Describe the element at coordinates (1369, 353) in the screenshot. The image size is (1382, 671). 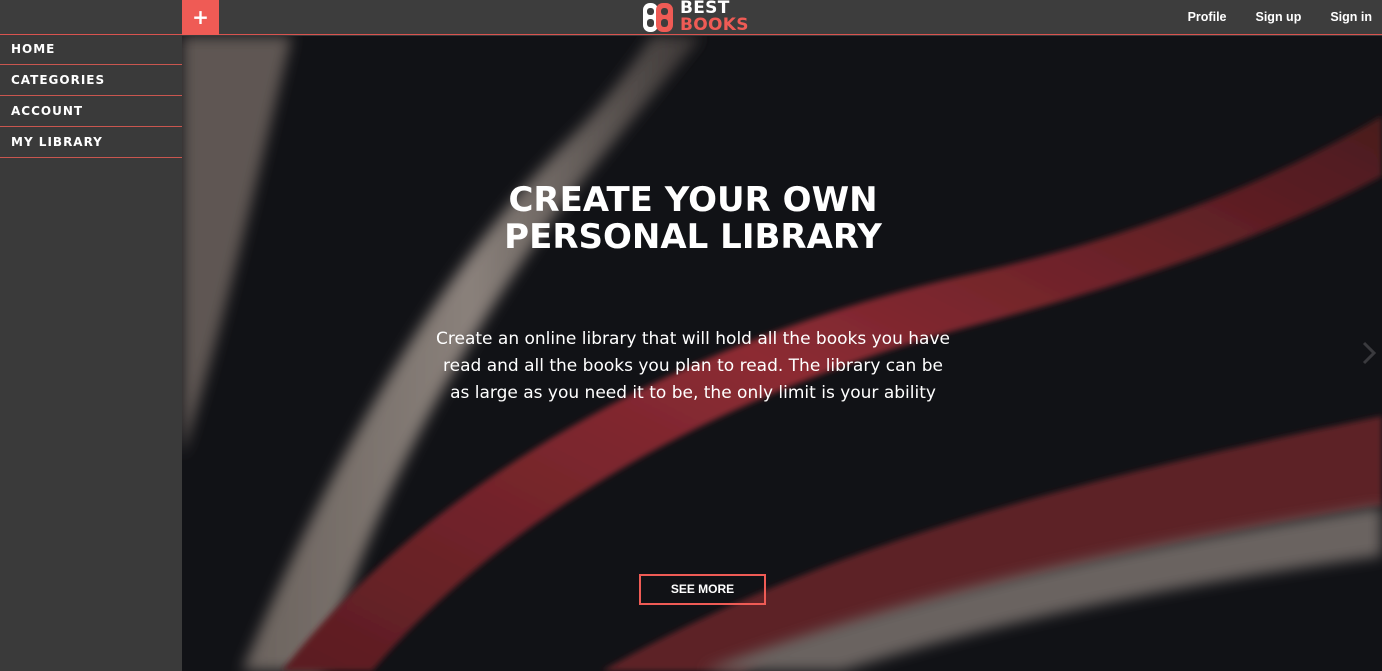
I see `chevron-right-icon` at that location.